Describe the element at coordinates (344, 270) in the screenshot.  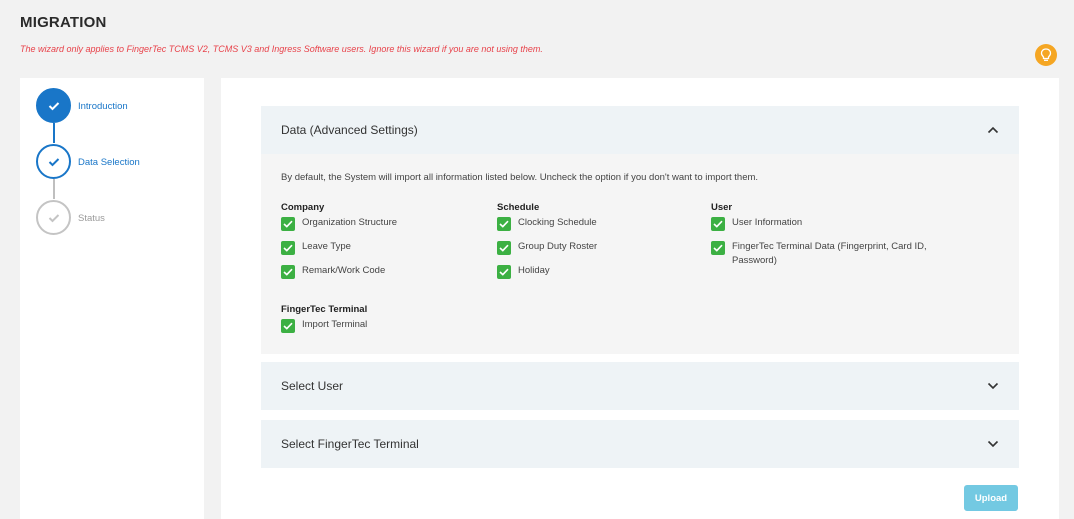
I see `checkbox-label: Remark/Work Code` at that location.